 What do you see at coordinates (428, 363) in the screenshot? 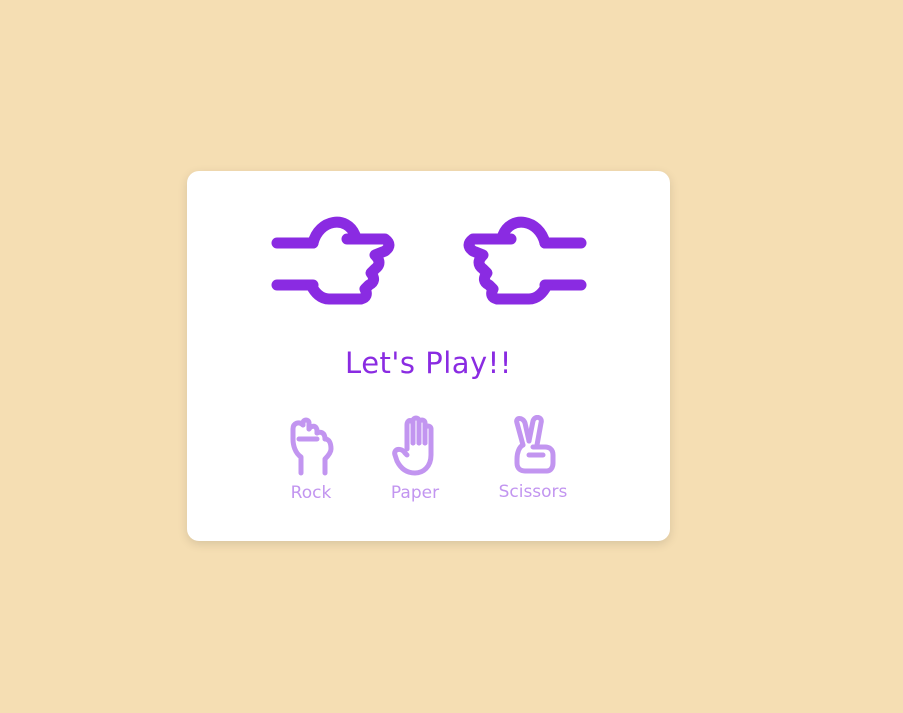
I see `game-title: Let's Play!!` at bounding box center [428, 363].